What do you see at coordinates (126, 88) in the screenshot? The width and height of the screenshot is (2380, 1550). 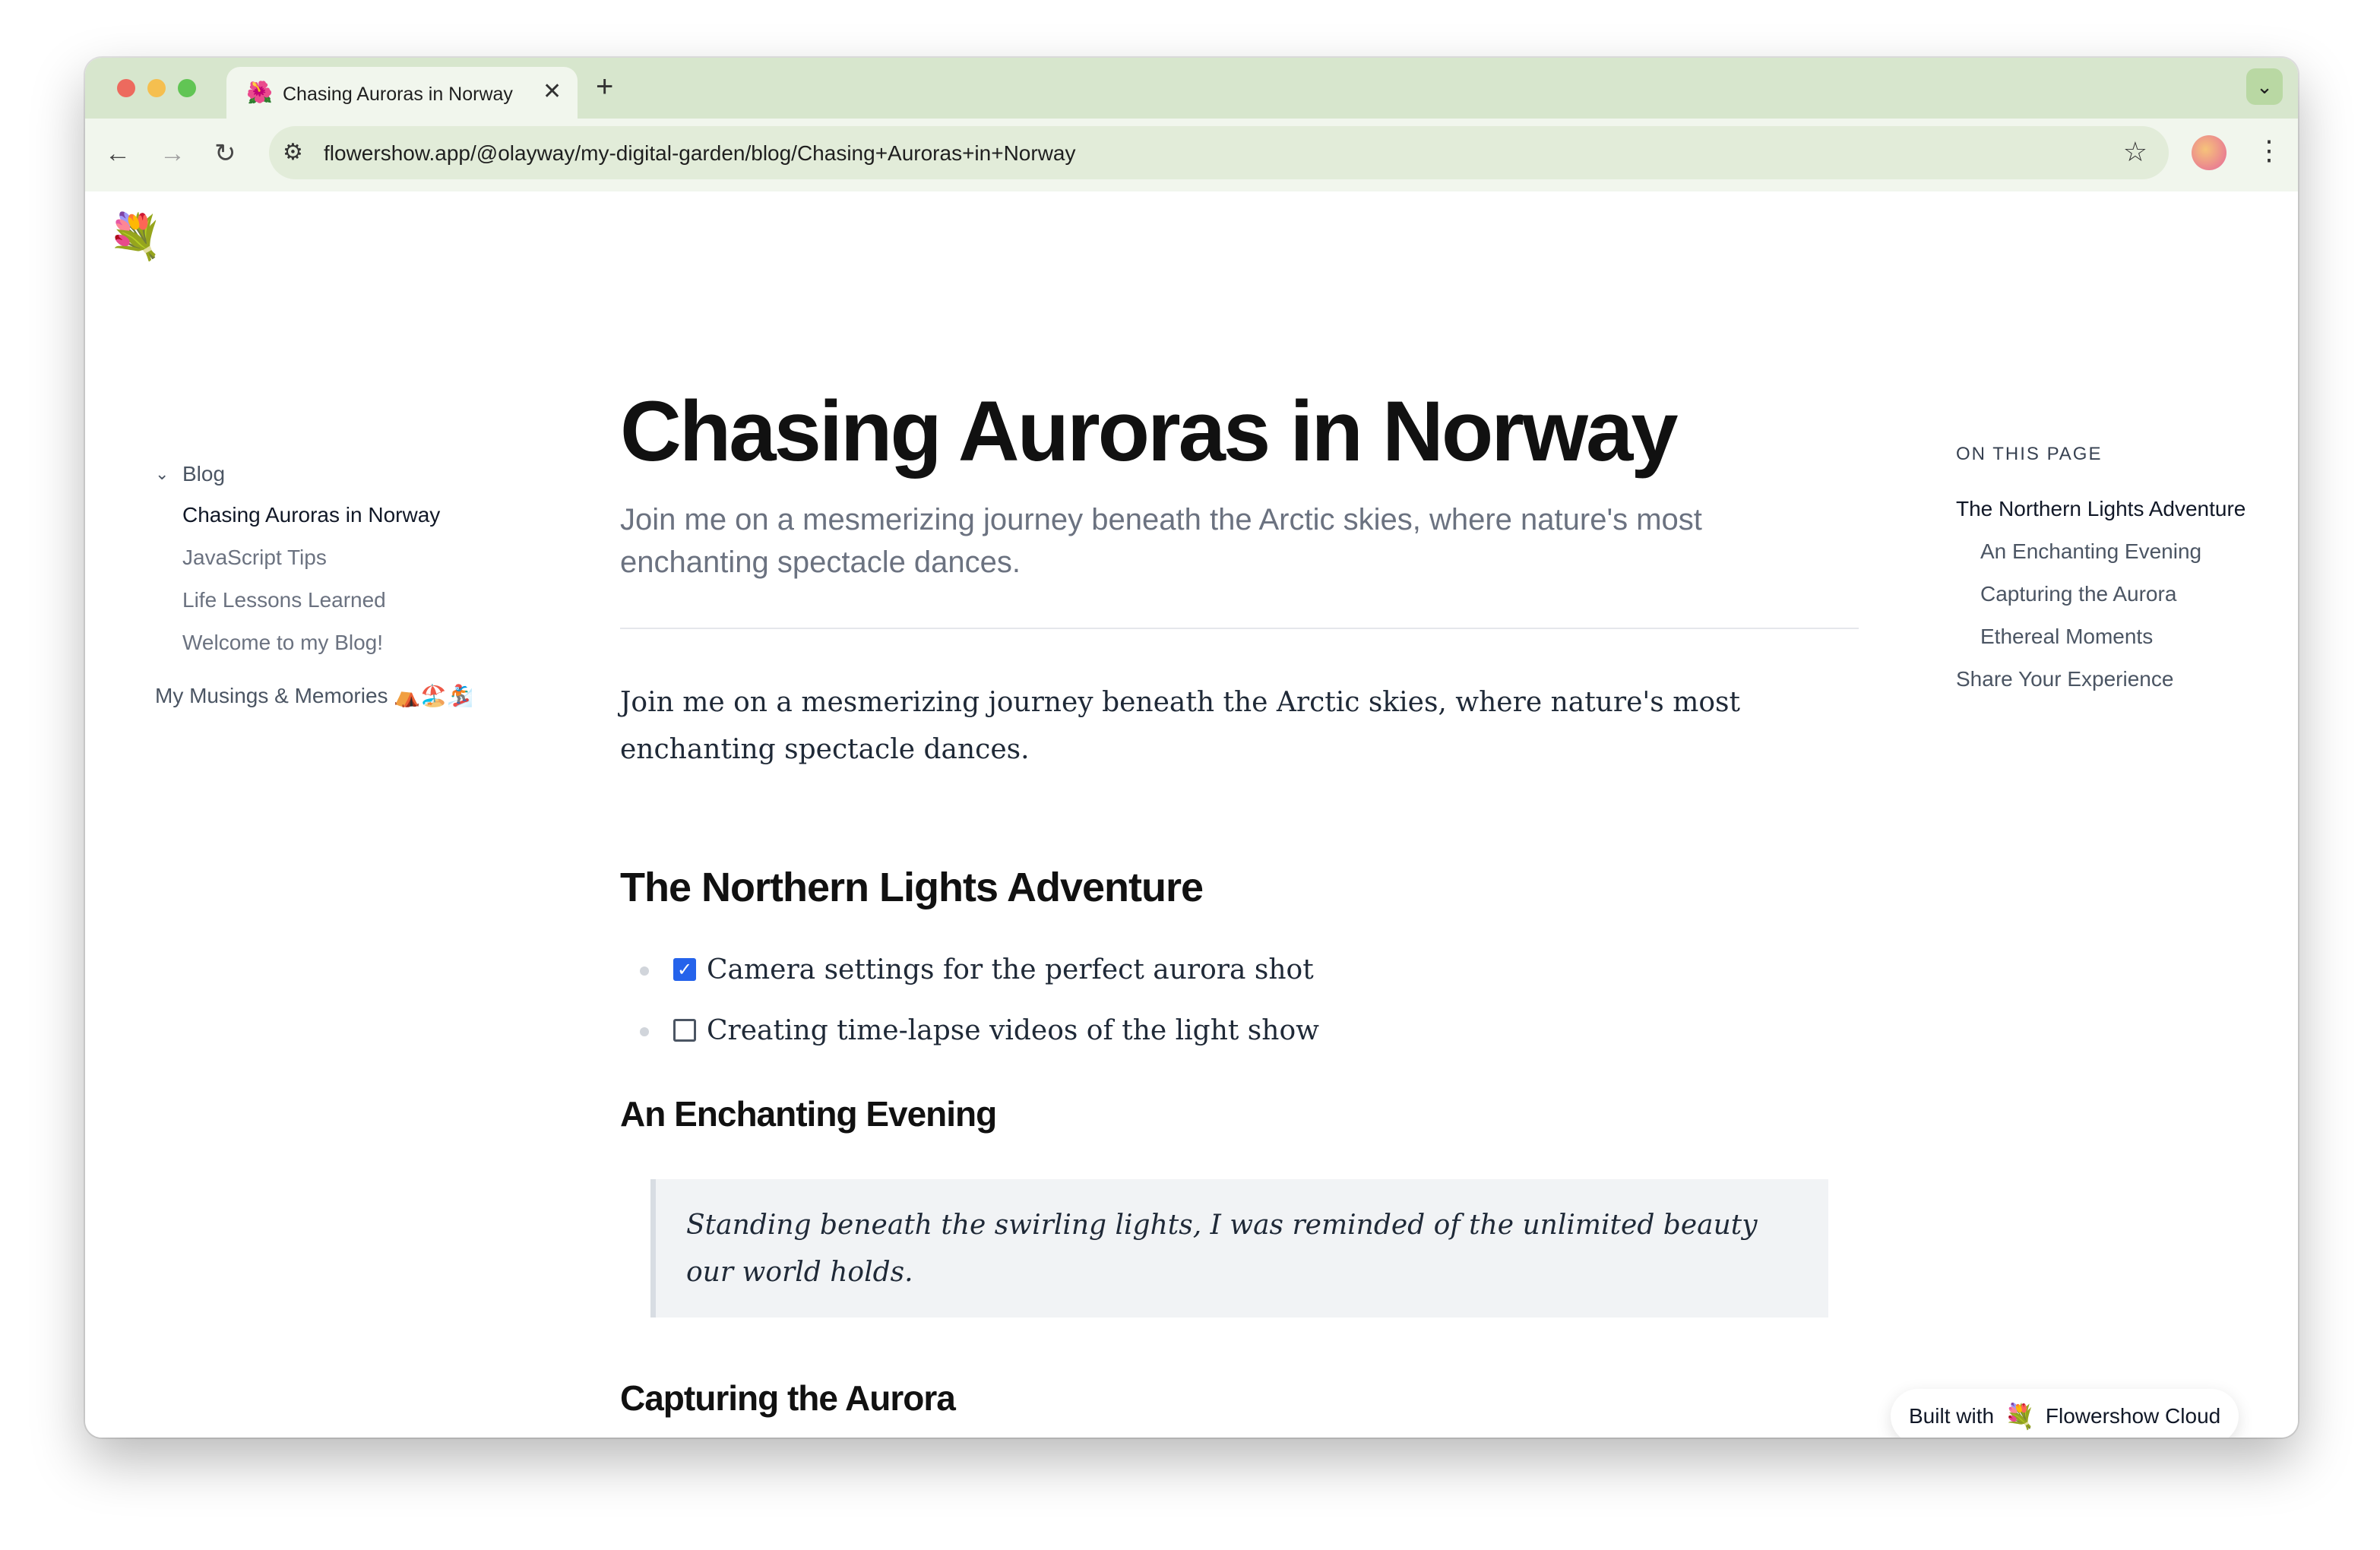 I see `close-window-button` at bounding box center [126, 88].